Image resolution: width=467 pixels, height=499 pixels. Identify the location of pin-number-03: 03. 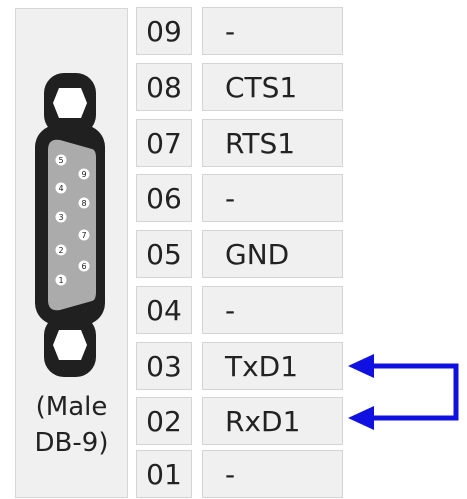
(164, 366).